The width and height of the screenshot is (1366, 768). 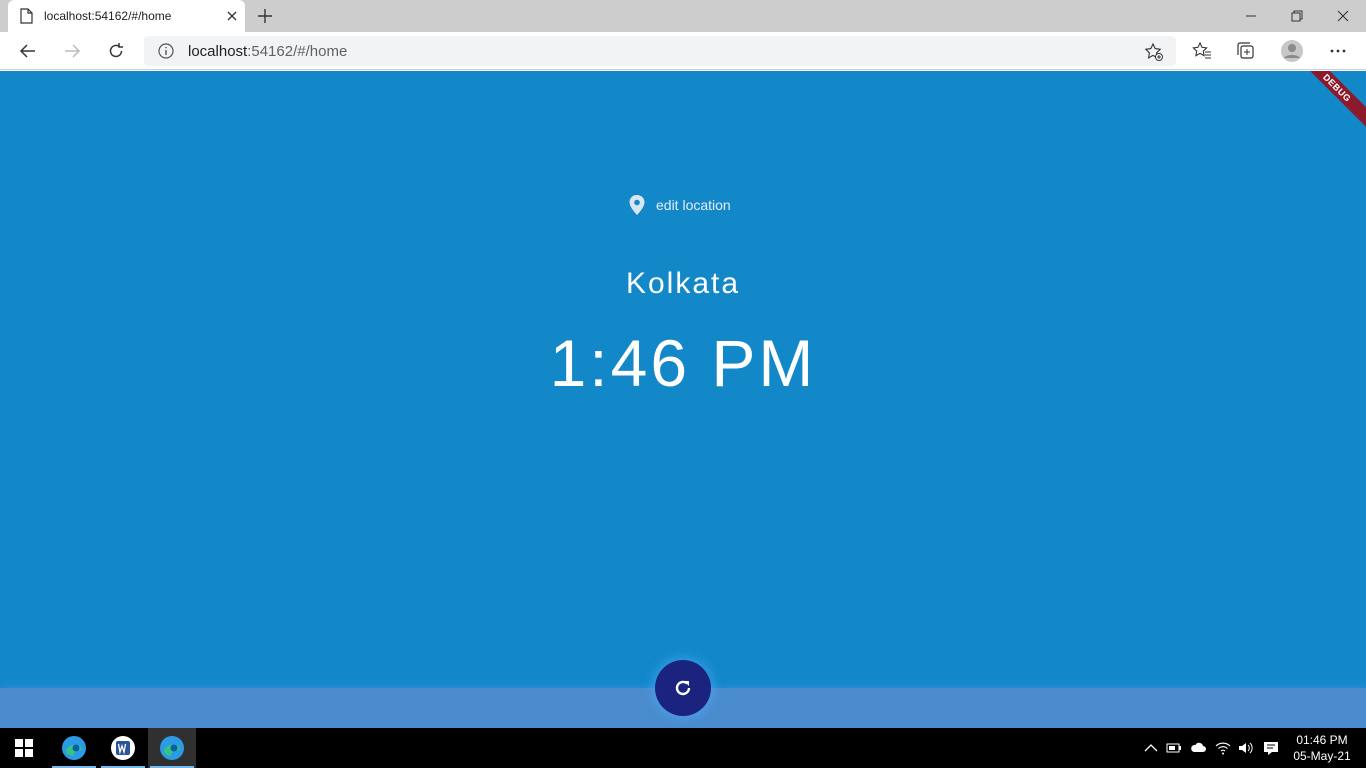 I want to click on address-bar: localhost:54162/#/home, so click(x=660, y=51).